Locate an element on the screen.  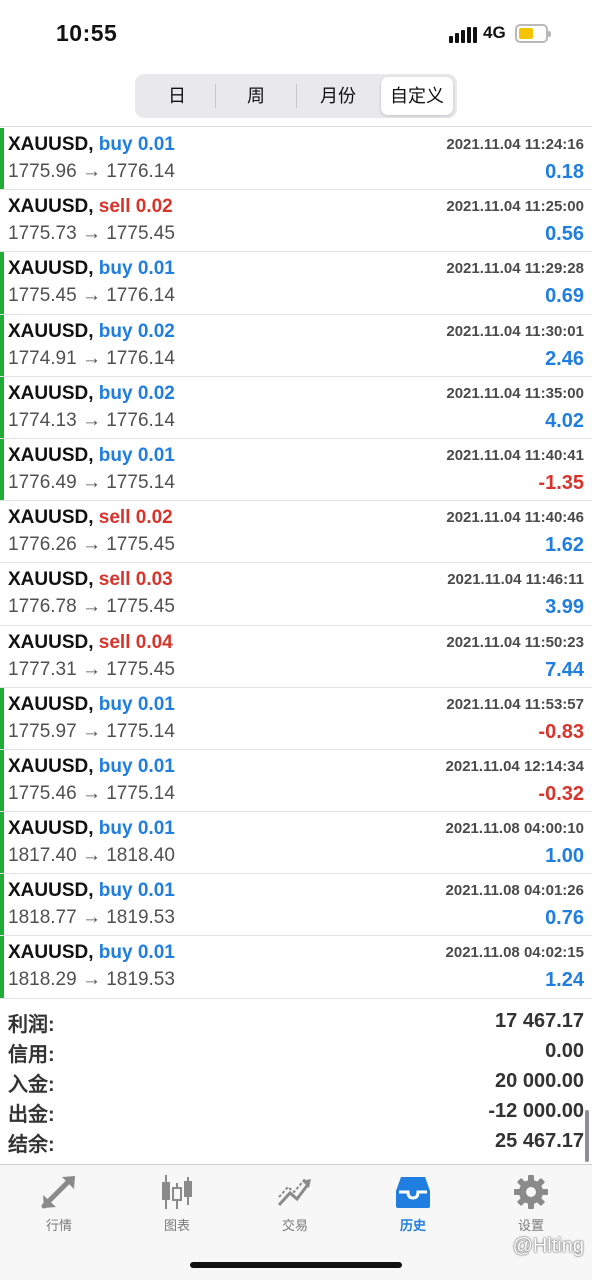
summary-label: 入金: is located at coordinates (31, 1085).